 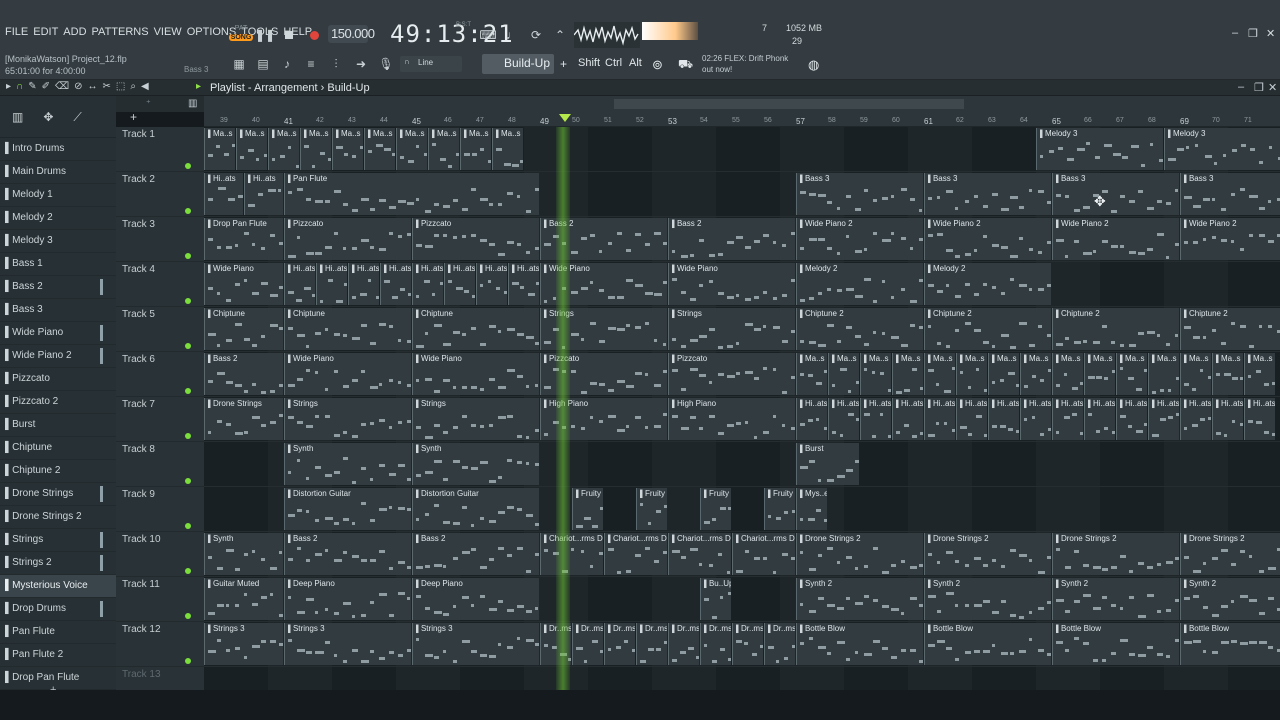 I want to click on close-icon: ✕, so click(x=1270, y=33).